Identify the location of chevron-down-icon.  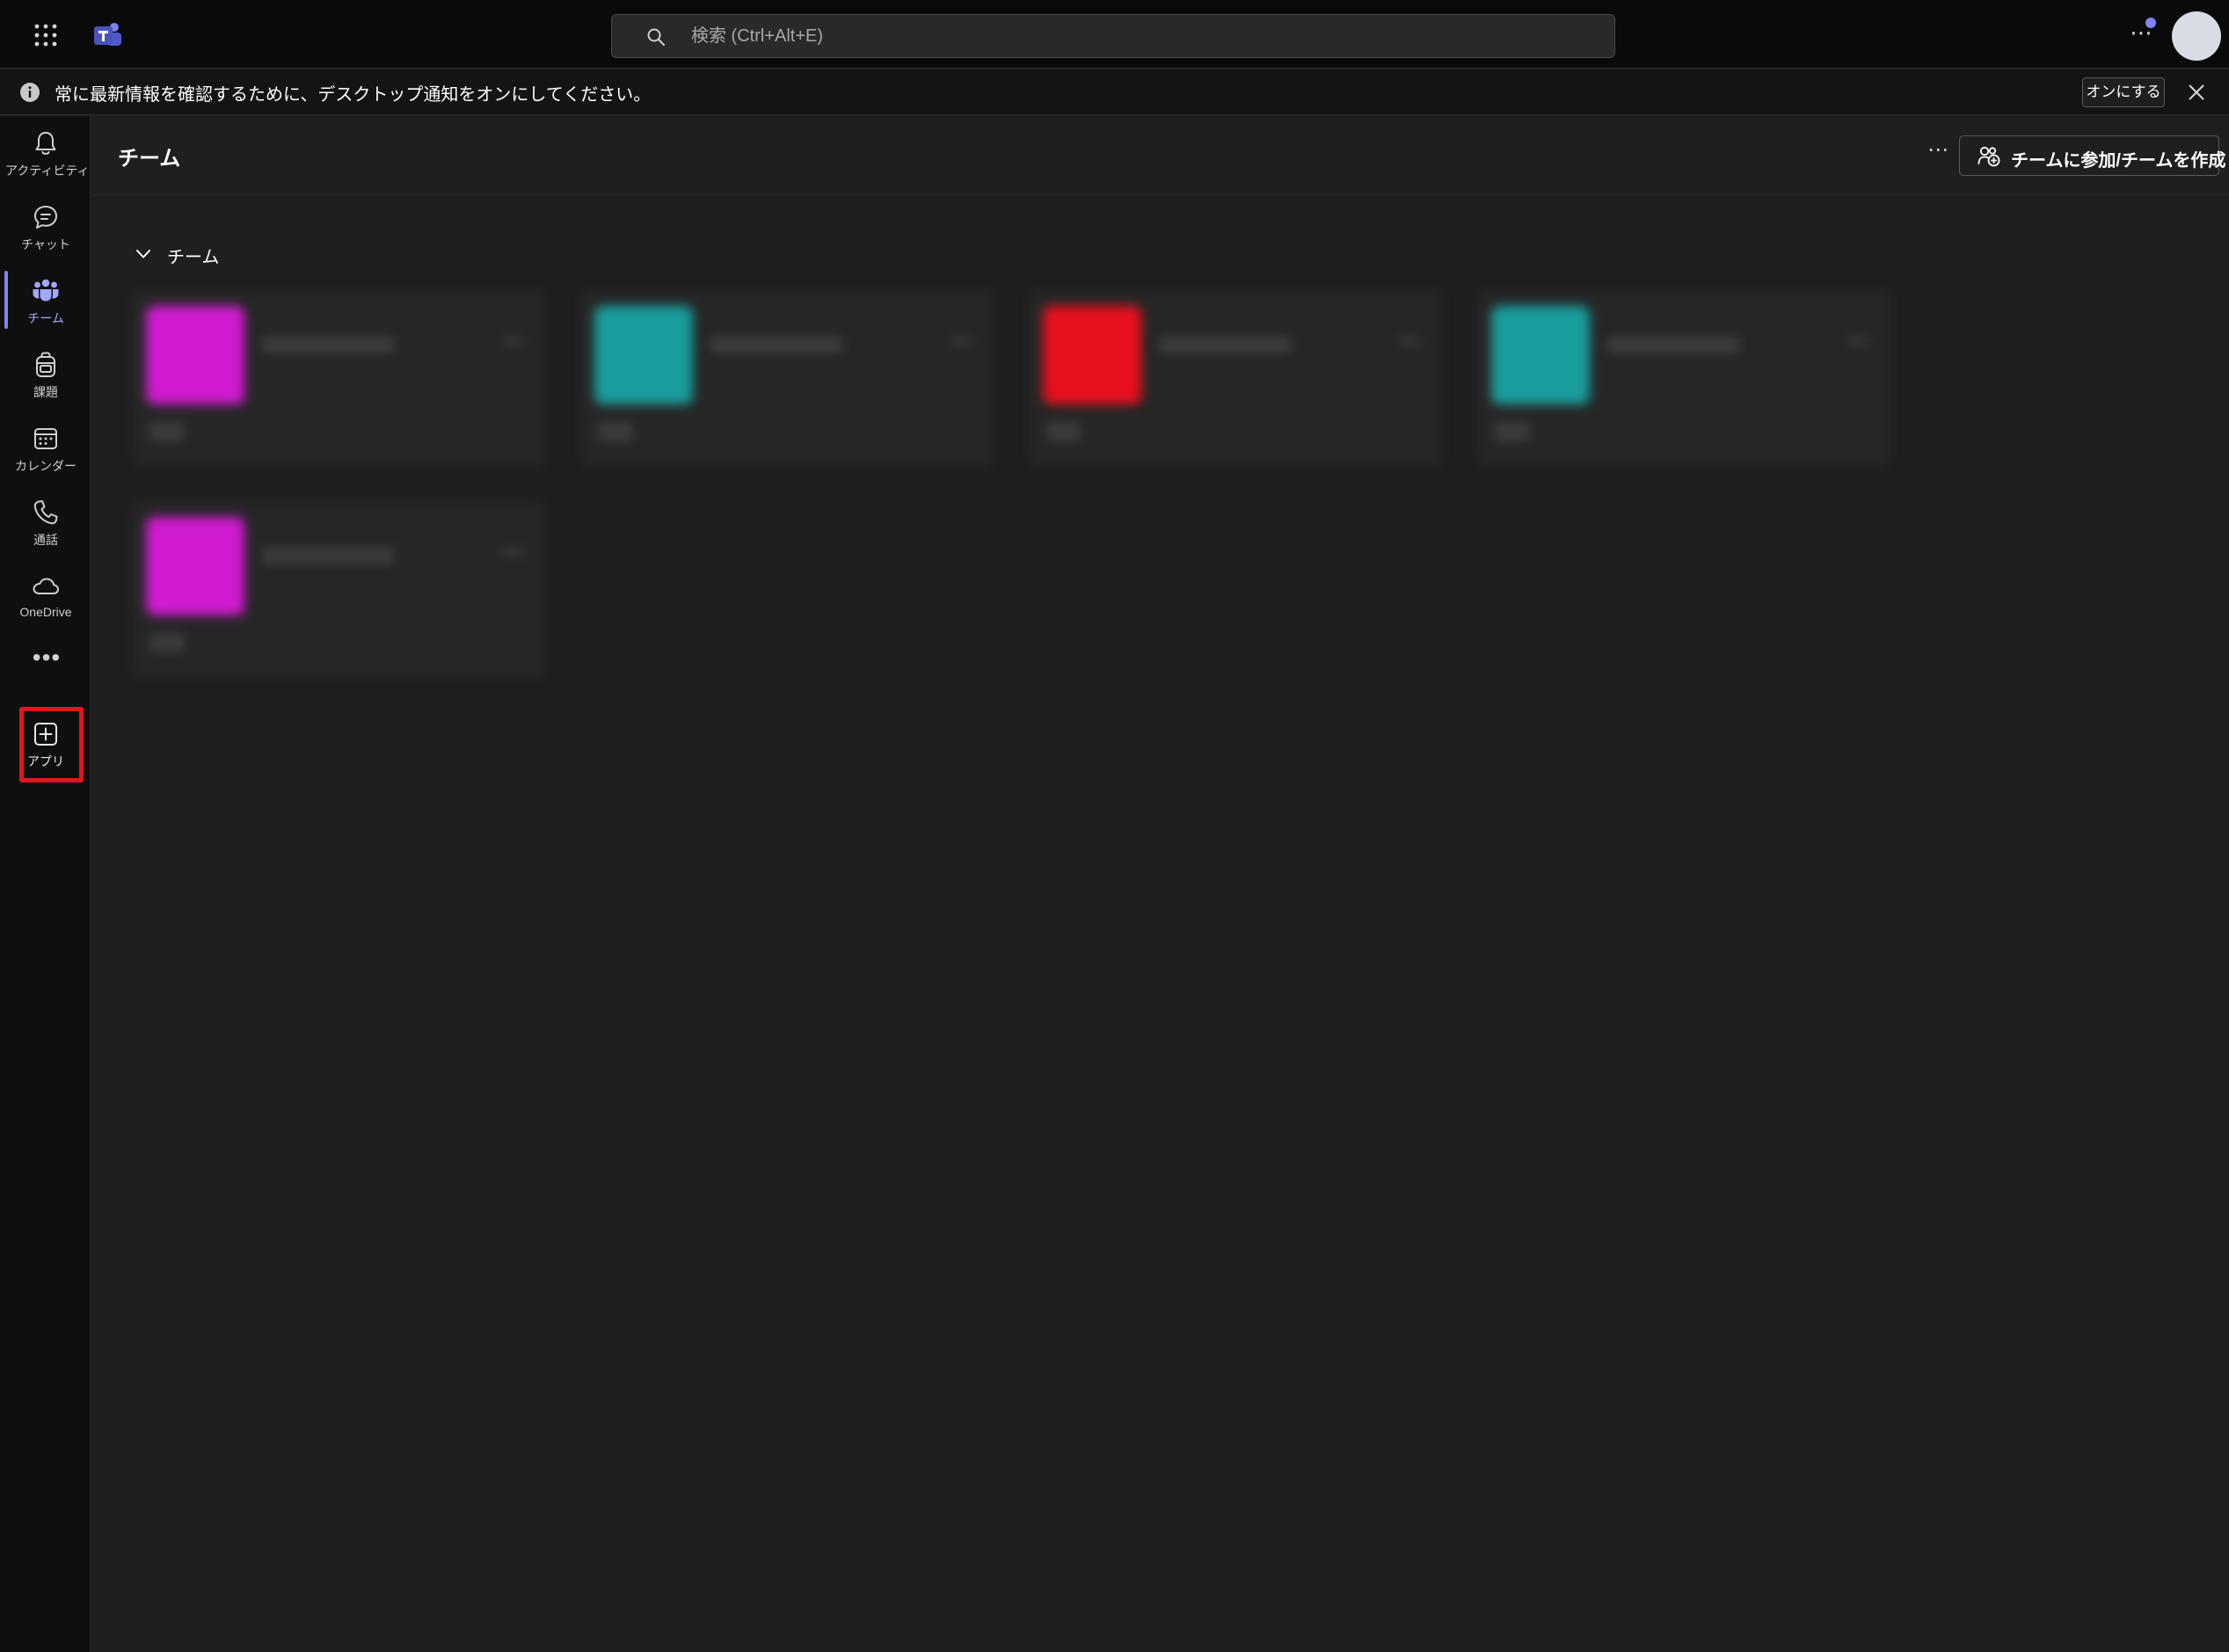
(143, 254).